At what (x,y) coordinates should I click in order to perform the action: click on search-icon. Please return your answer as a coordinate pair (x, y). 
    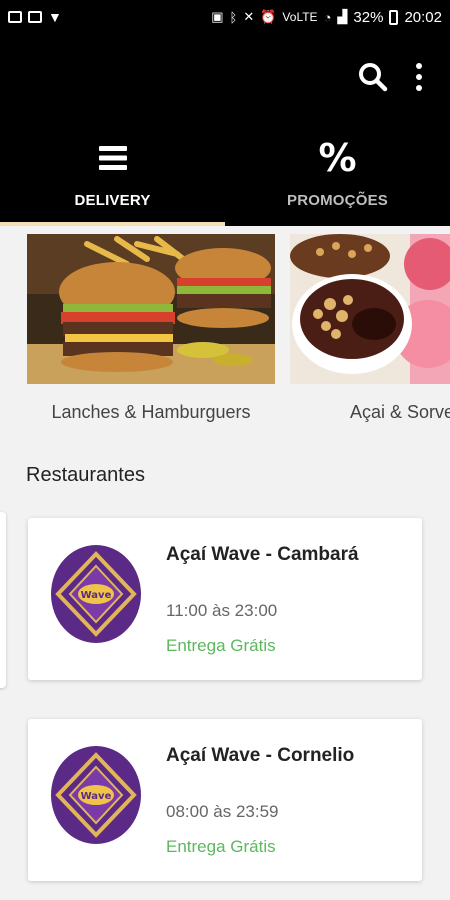
    Looking at the image, I should click on (373, 77).